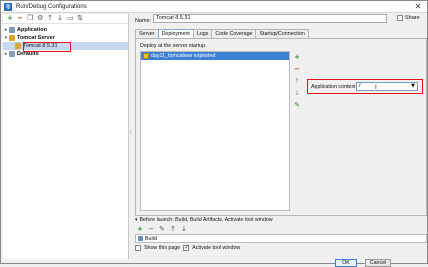  Describe the element at coordinates (216, 248) in the screenshot. I see `activate-tool-window-label: Activate tool window` at that location.